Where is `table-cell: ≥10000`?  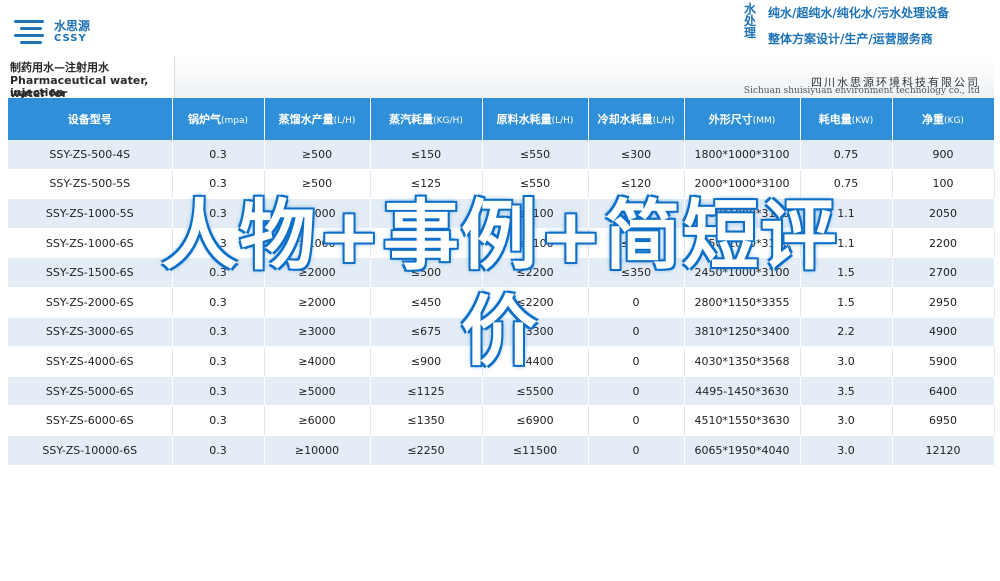
table-cell: ≥10000 is located at coordinates (317, 450).